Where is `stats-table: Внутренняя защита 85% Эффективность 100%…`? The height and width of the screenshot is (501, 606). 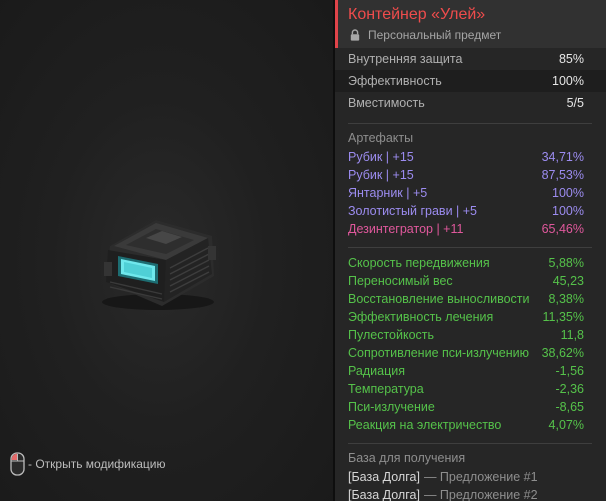
stats-table: Внутренняя защита 85% Эффективность 100%… is located at coordinates (470, 81).